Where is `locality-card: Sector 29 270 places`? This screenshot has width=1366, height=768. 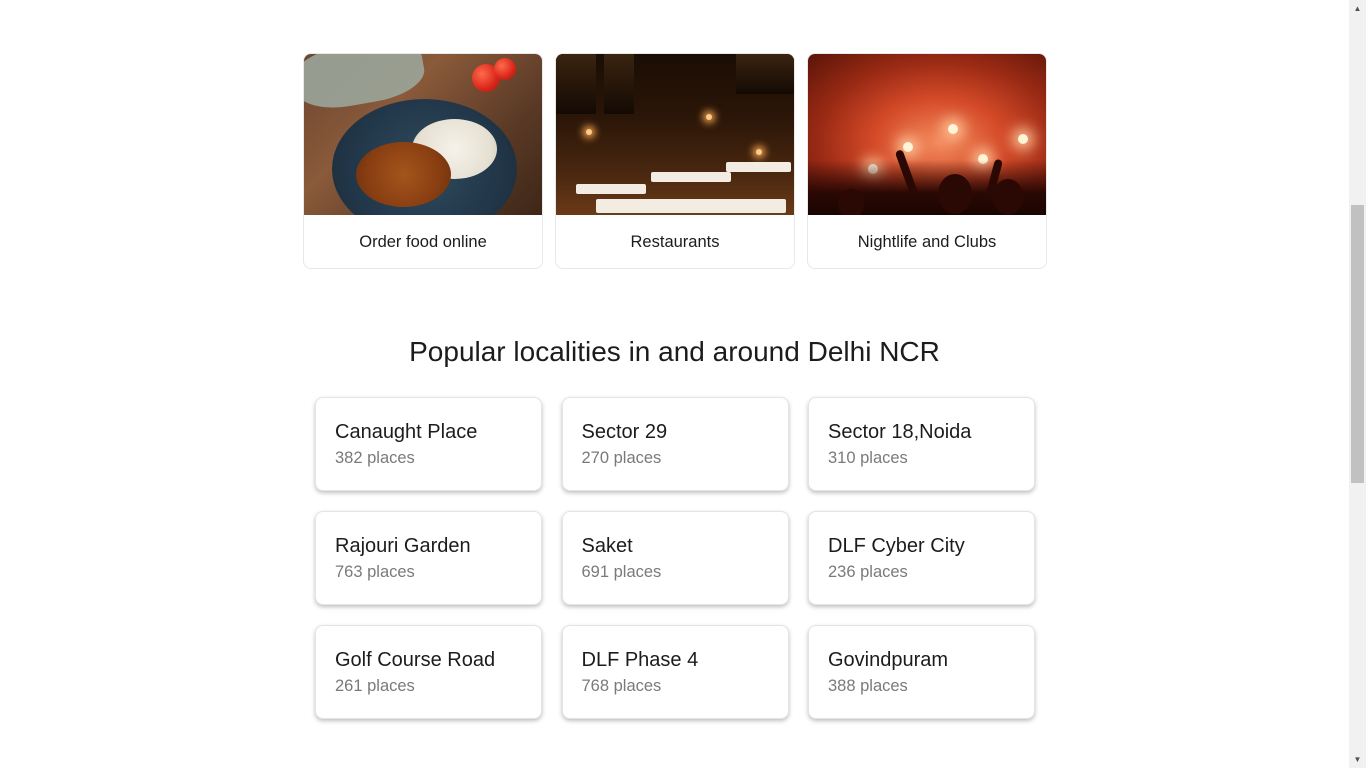
locality-card: Sector 29 270 places is located at coordinates (675, 444).